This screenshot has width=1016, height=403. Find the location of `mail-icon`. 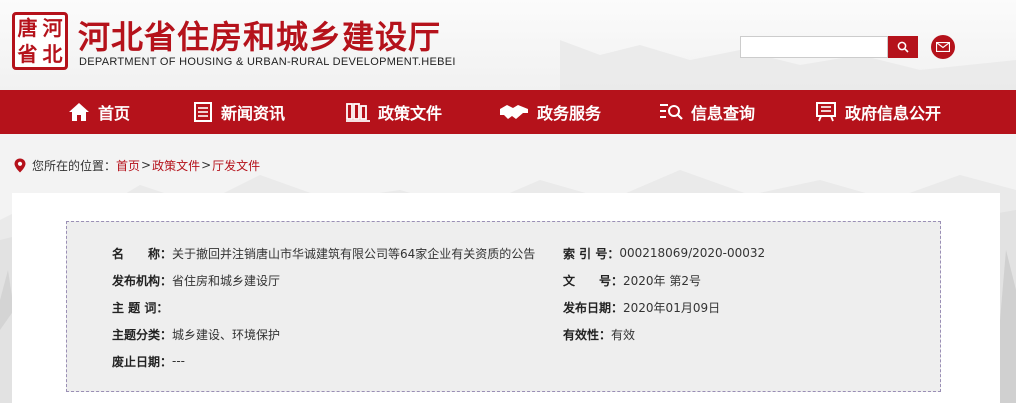

mail-icon is located at coordinates (943, 47).